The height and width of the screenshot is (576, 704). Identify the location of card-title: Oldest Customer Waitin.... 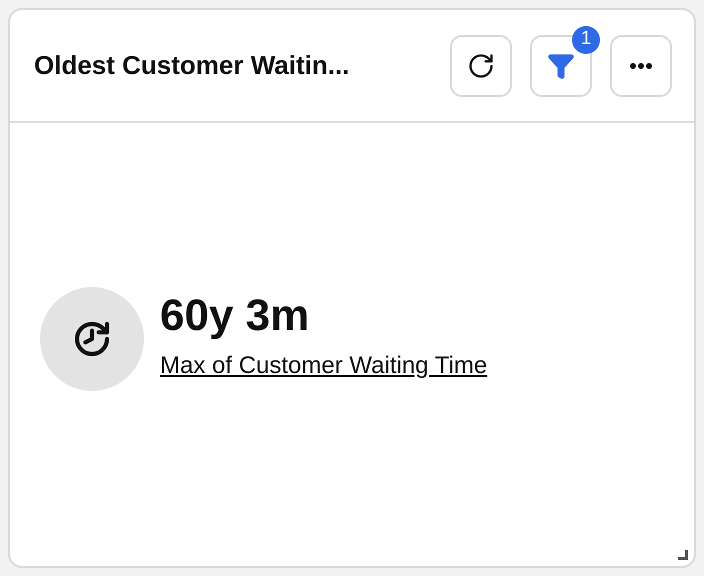
(192, 65).